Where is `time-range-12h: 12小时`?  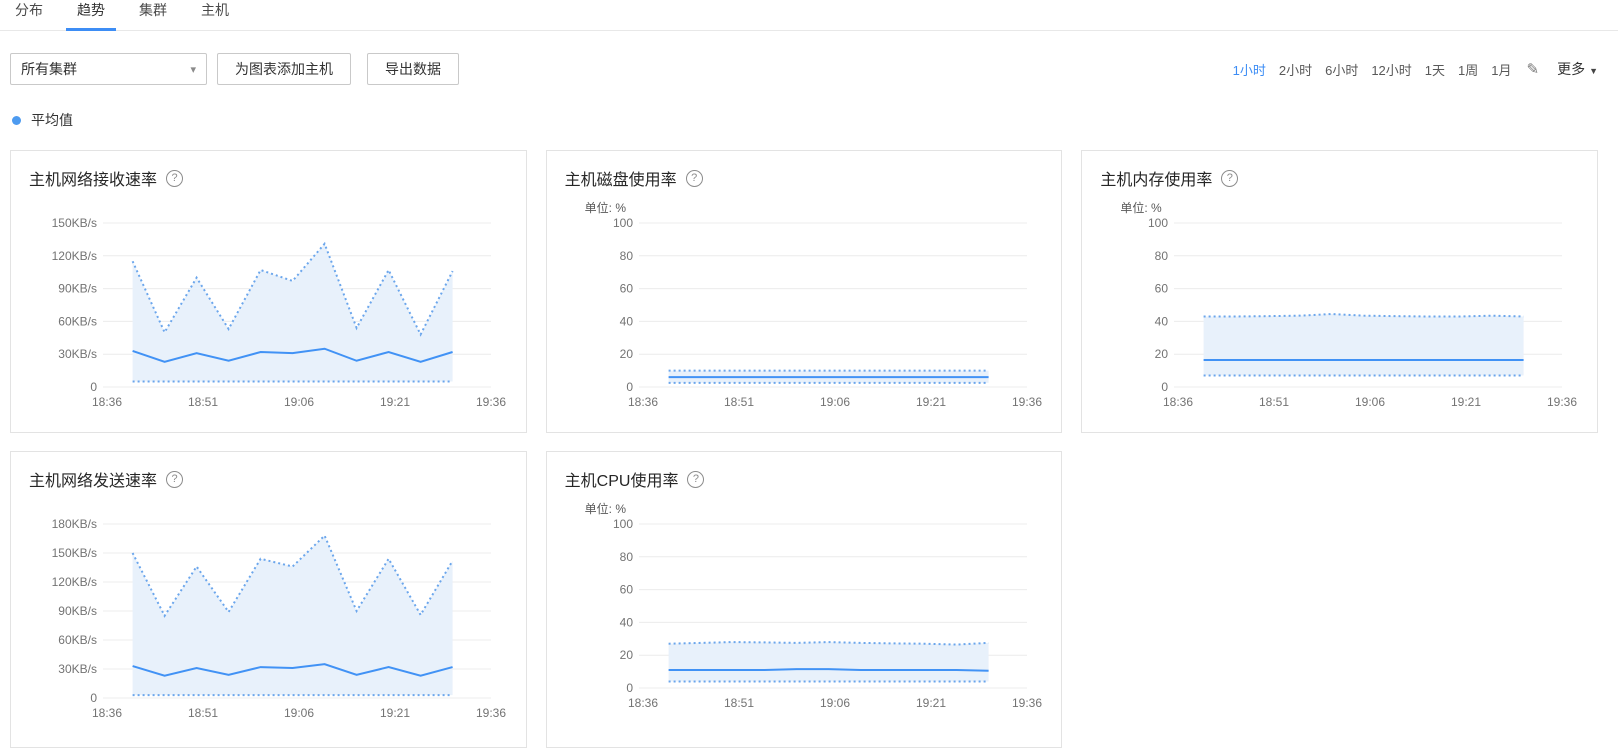
time-range-12h: 12小时 is located at coordinates (1391, 69).